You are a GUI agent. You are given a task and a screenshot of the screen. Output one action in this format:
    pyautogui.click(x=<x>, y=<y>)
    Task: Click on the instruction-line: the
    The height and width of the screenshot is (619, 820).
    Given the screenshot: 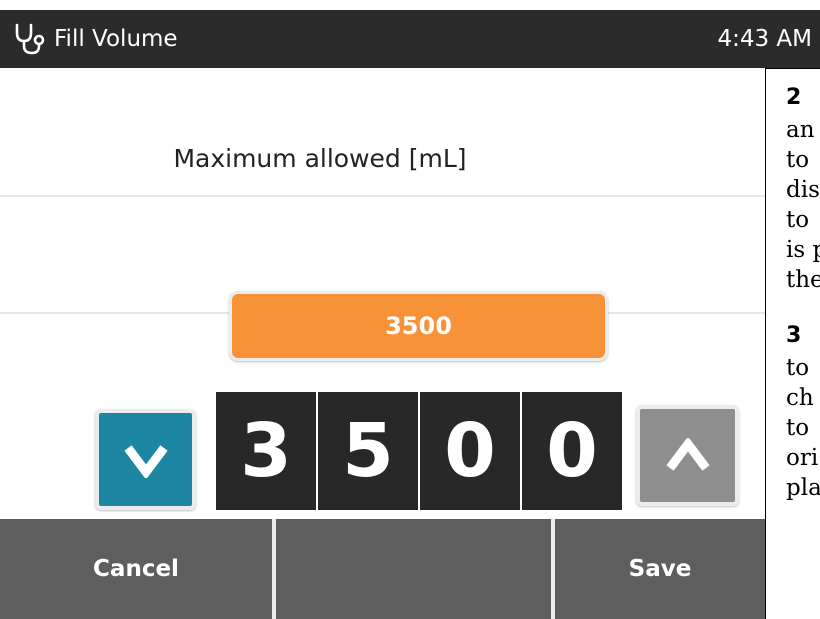 What is the action you would take?
    pyautogui.click(x=803, y=280)
    